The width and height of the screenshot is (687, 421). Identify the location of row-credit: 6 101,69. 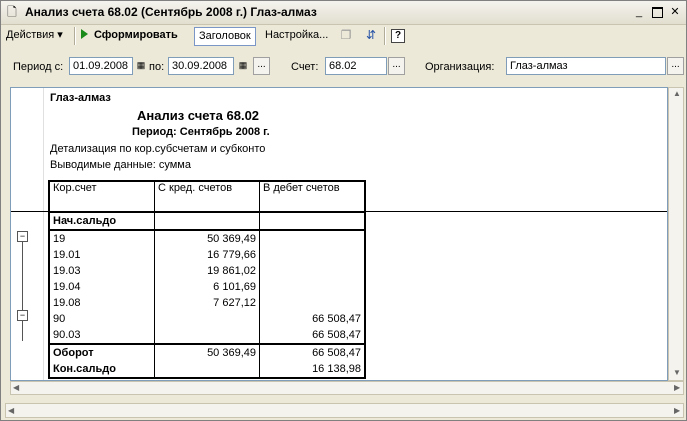
(207, 287).